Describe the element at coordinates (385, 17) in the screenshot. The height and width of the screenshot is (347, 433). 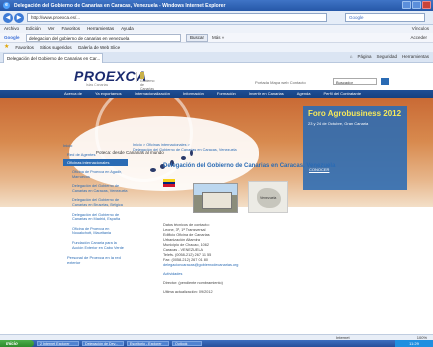
I see `browser-search-input: Google` at that location.